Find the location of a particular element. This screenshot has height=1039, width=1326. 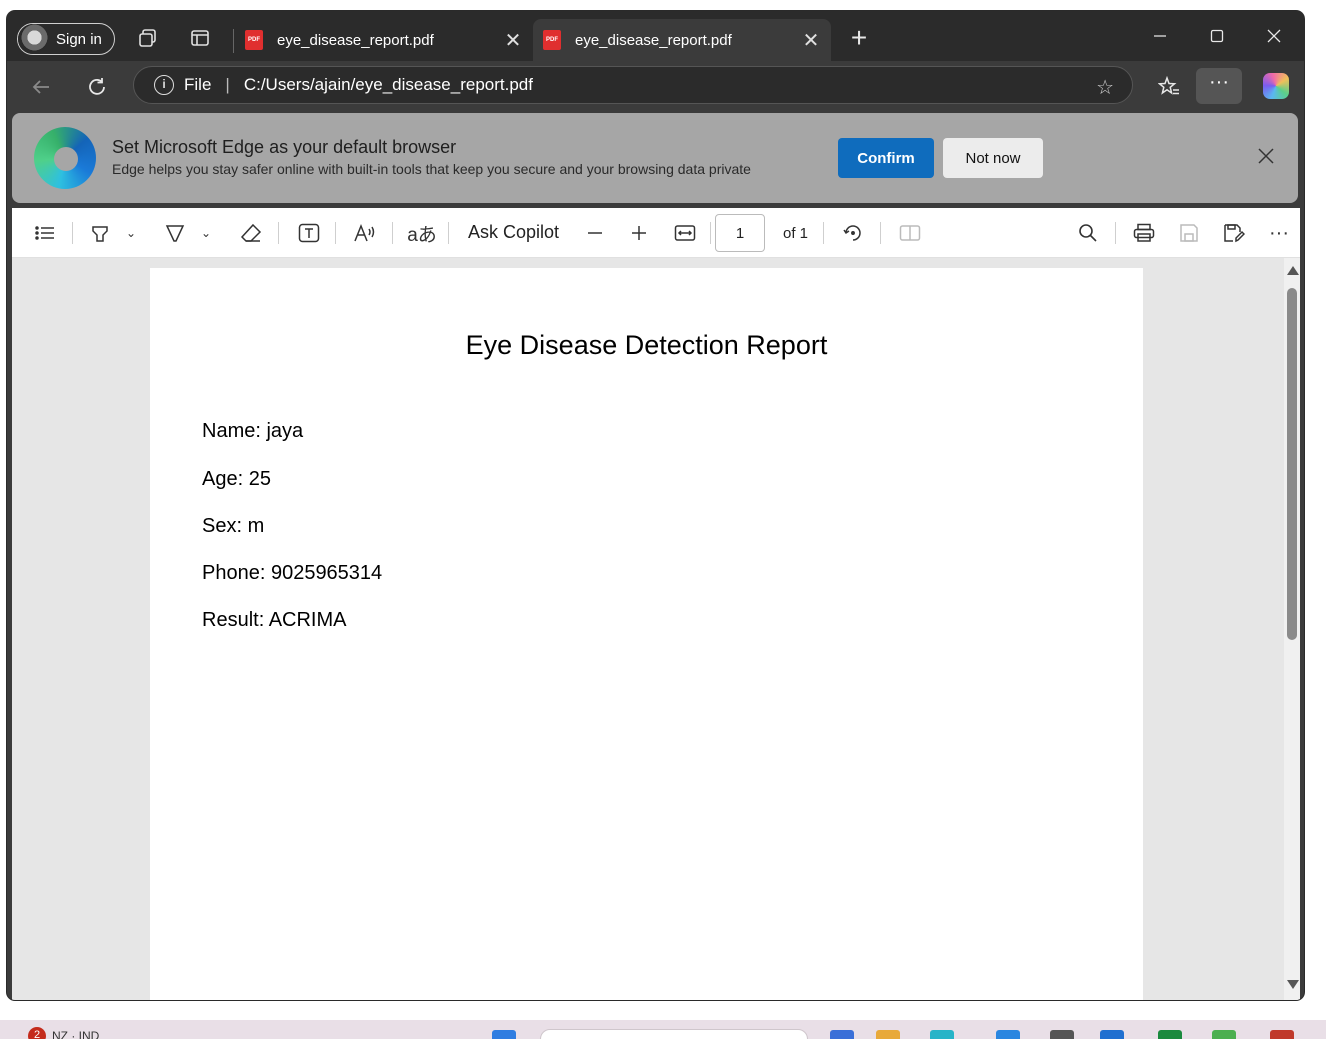

taskbar-search-input is located at coordinates (674, 1034).